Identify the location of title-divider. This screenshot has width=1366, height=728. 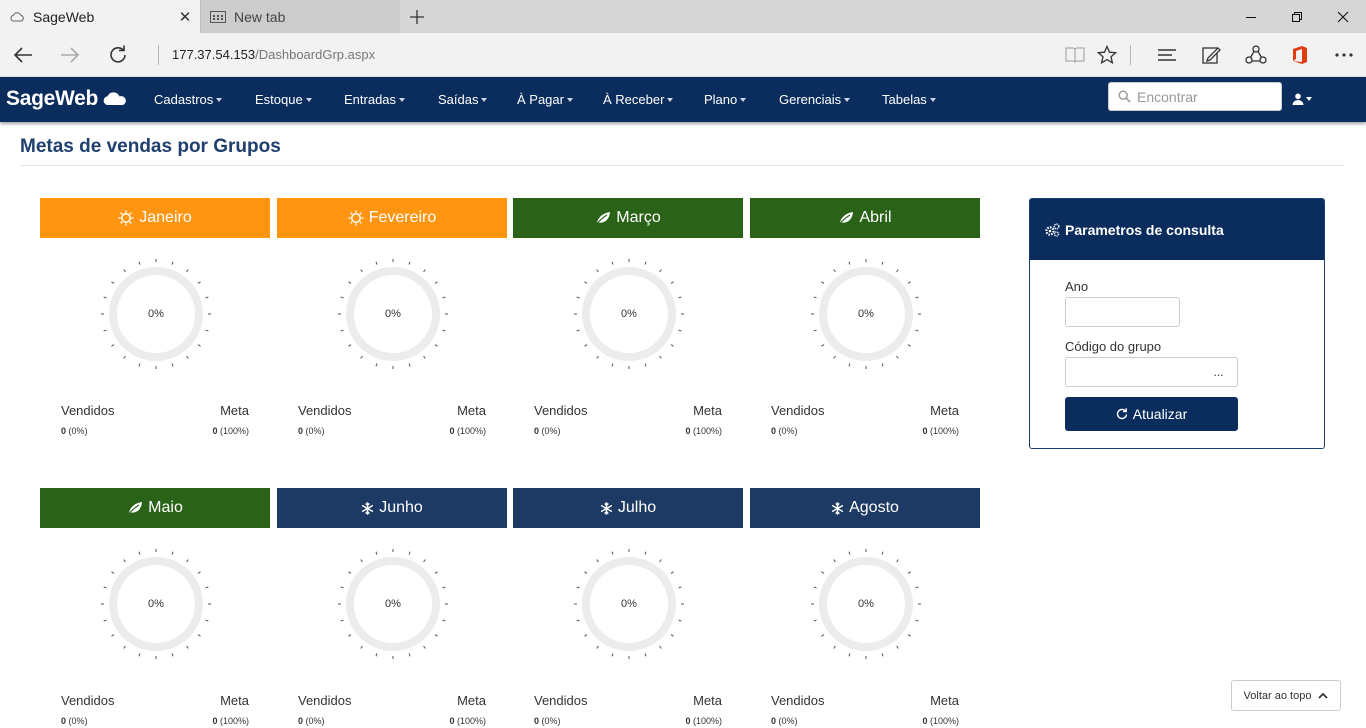
(682, 165).